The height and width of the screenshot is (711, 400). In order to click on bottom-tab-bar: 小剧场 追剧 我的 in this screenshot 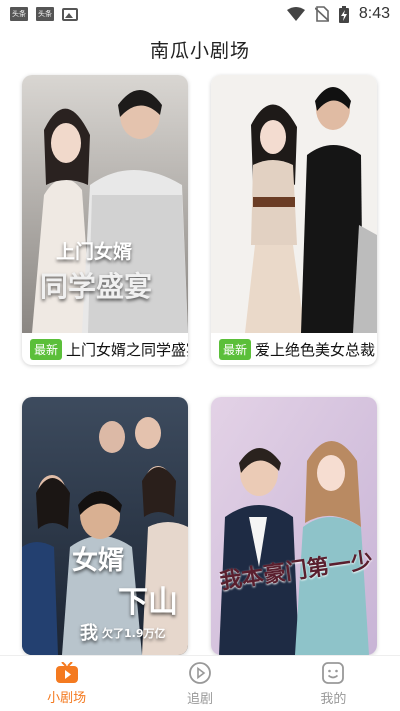, I will do `click(200, 683)`.